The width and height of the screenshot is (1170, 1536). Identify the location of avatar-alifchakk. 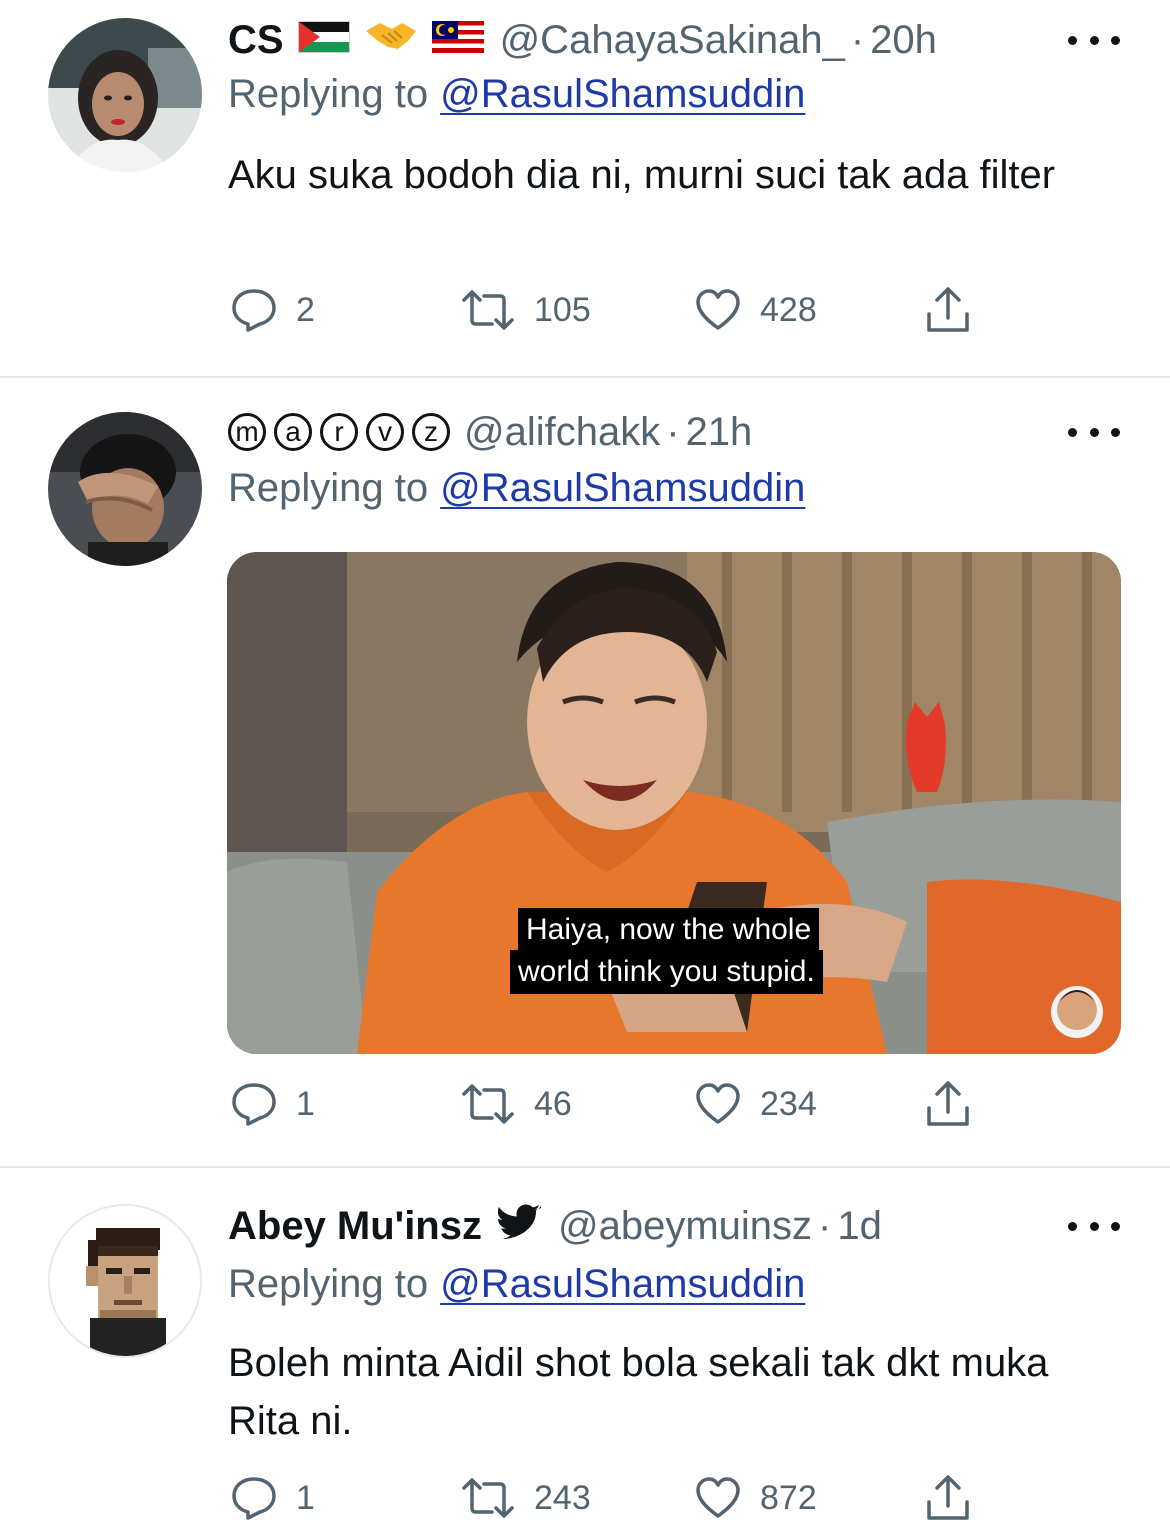
(125, 489).